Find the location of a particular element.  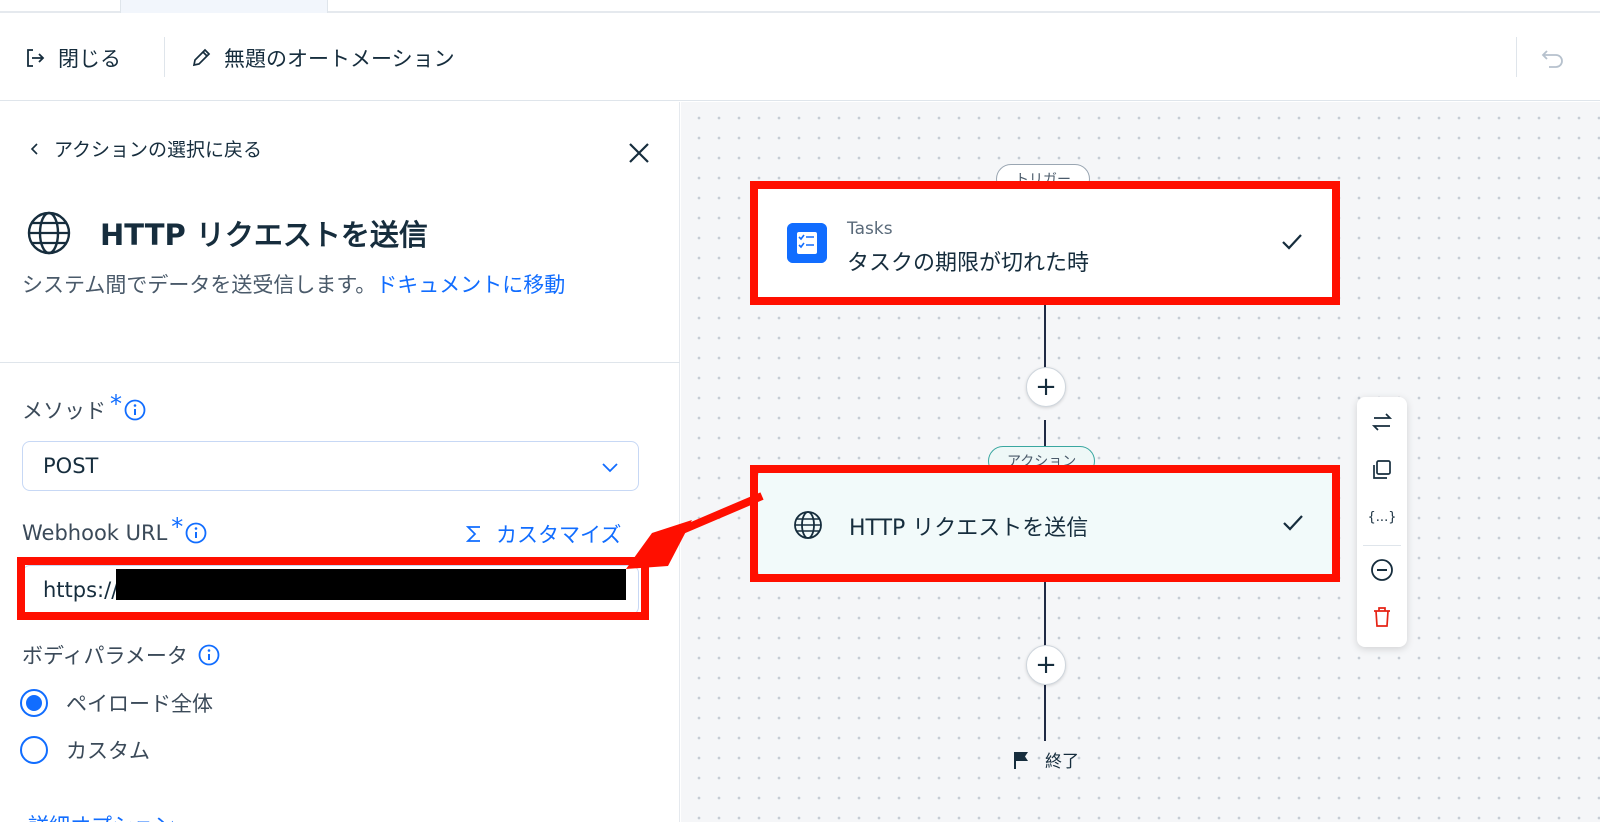

radio-label: カスタム is located at coordinates (108, 751).